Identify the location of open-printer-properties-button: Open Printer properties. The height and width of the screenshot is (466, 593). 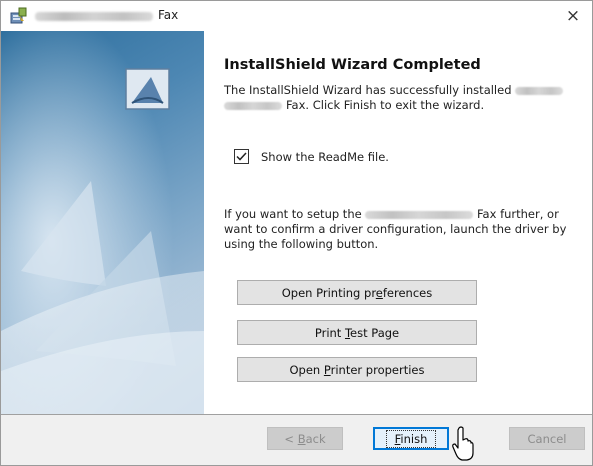
(357, 369).